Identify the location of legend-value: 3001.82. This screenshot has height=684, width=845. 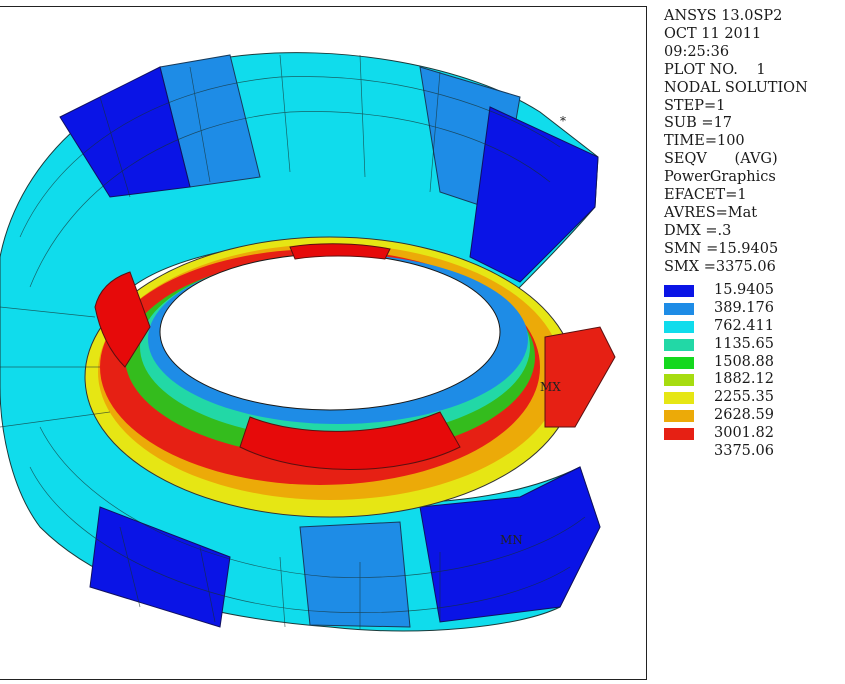
(744, 434).